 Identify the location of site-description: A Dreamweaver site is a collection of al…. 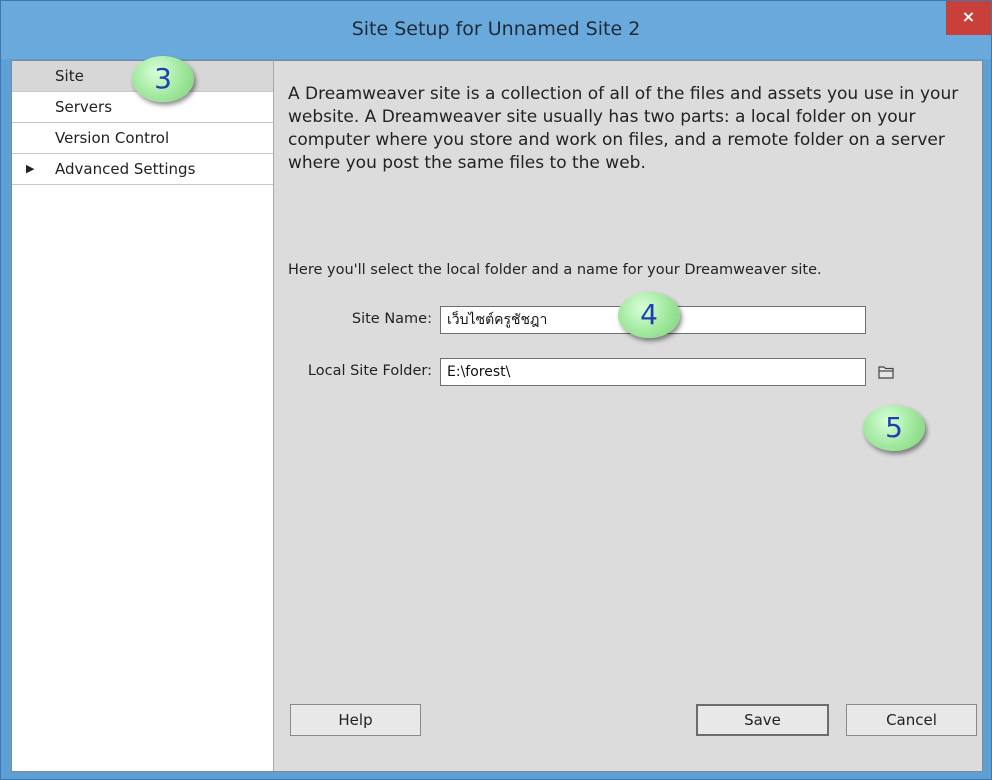
(623, 128).